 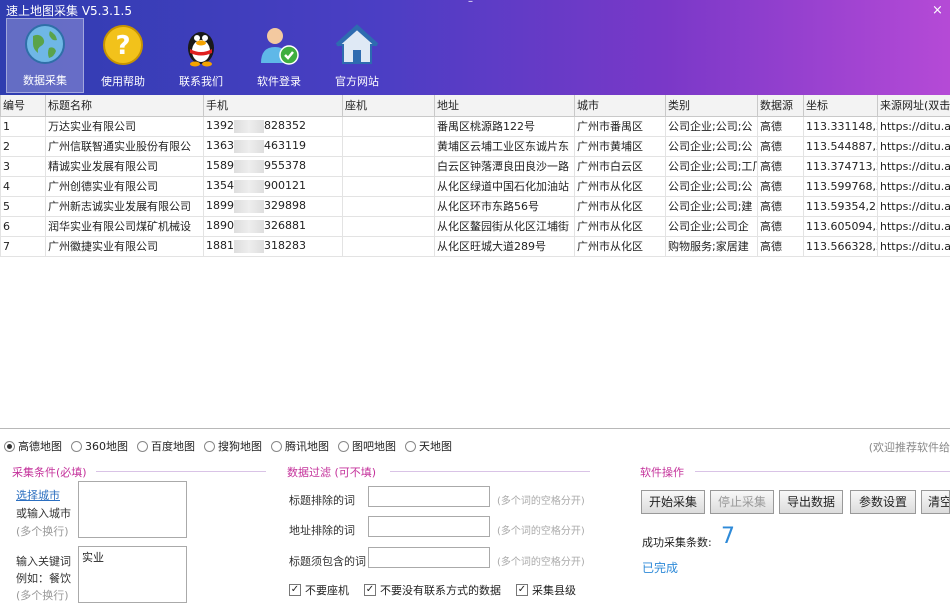 I want to click on cell-category: 公司企业;公司;建, so click(x=711, y=206).